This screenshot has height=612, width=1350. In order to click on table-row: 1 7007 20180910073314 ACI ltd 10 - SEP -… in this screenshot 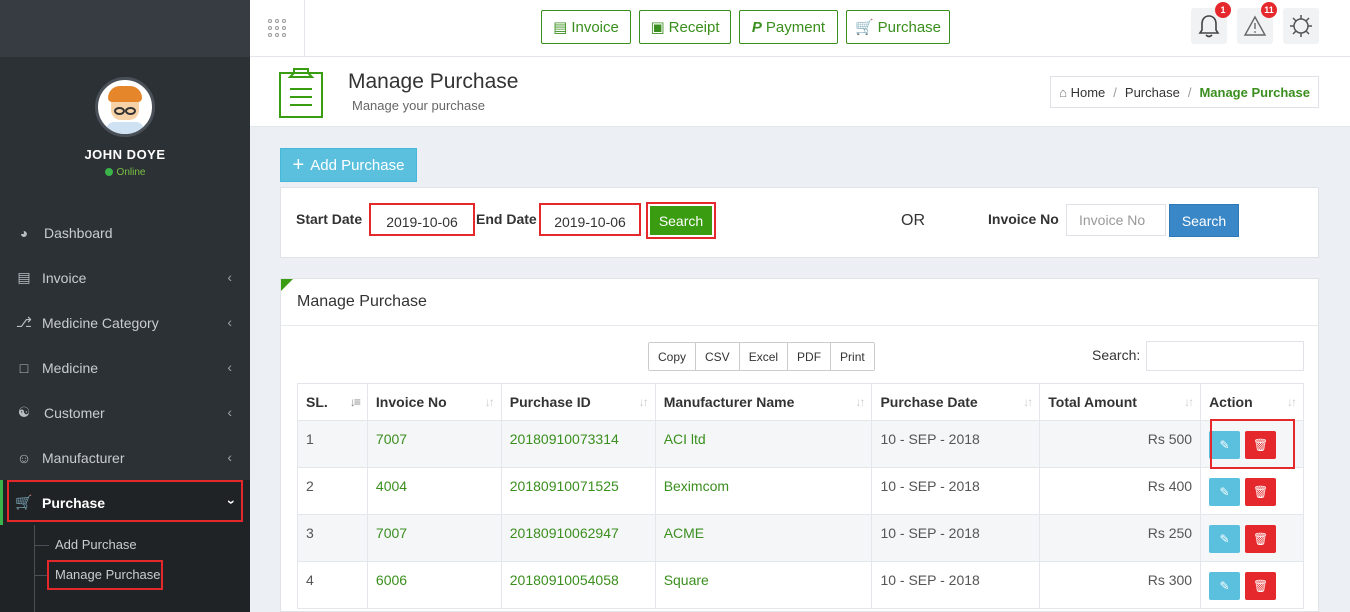, I will do `click(800, 444)`.